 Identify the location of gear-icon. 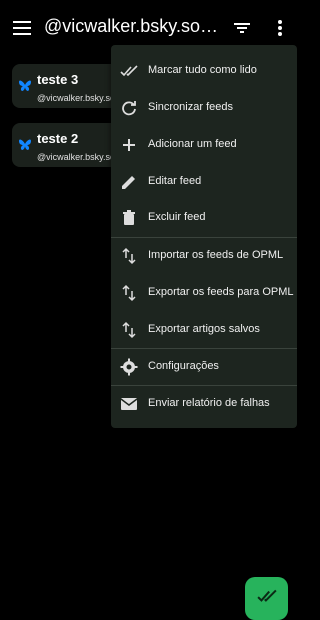
(129, 367).